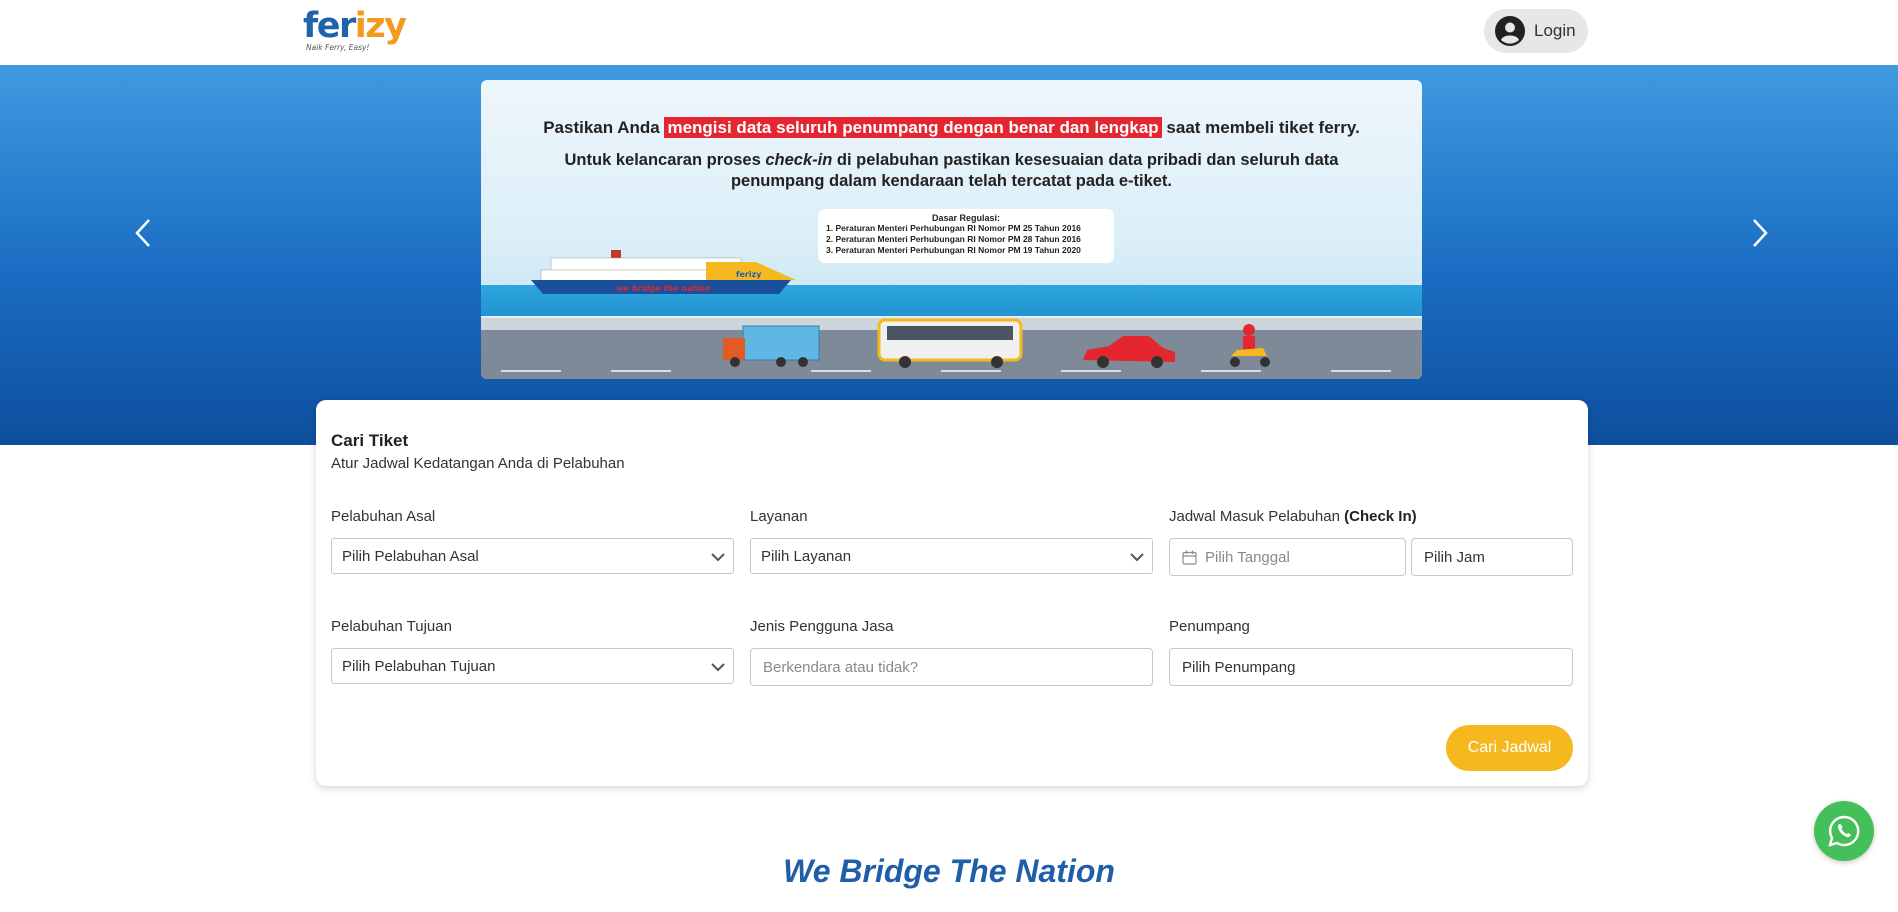  What do you see at coordinates (949, 871) in the screenshot?
I see `tagline-heading: We Bridge The Nation` at bounding box center [949, 871].